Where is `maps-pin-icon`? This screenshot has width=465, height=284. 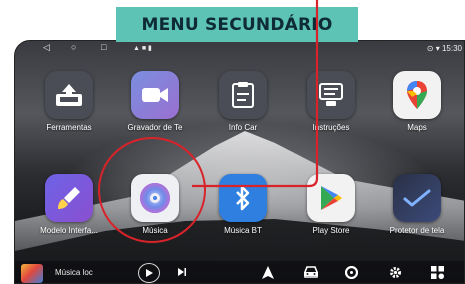
maps-pin-icon is located at coordinates (417, 95).